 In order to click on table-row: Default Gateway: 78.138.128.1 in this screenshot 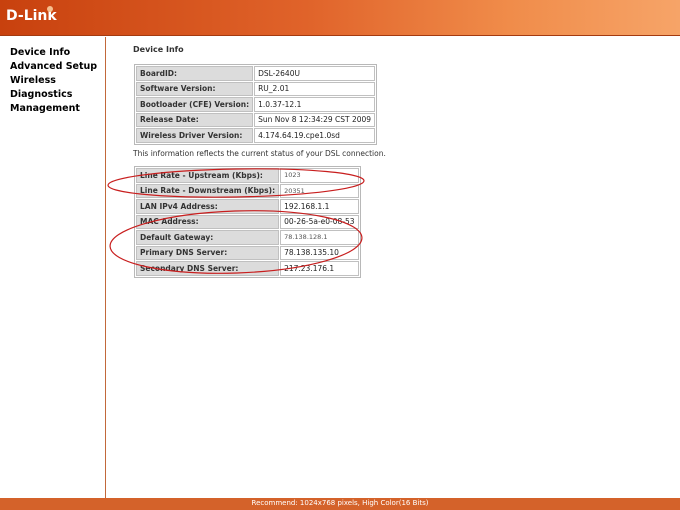, I will do `click(247, 237)`.